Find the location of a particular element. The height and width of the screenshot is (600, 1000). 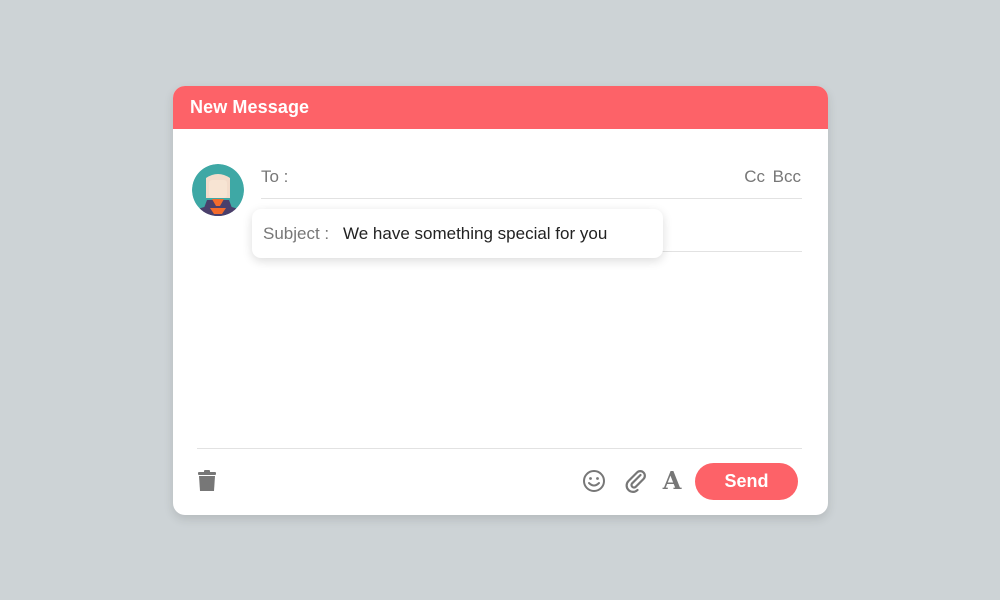

attachment-icon is located at coordinates (636, 481).